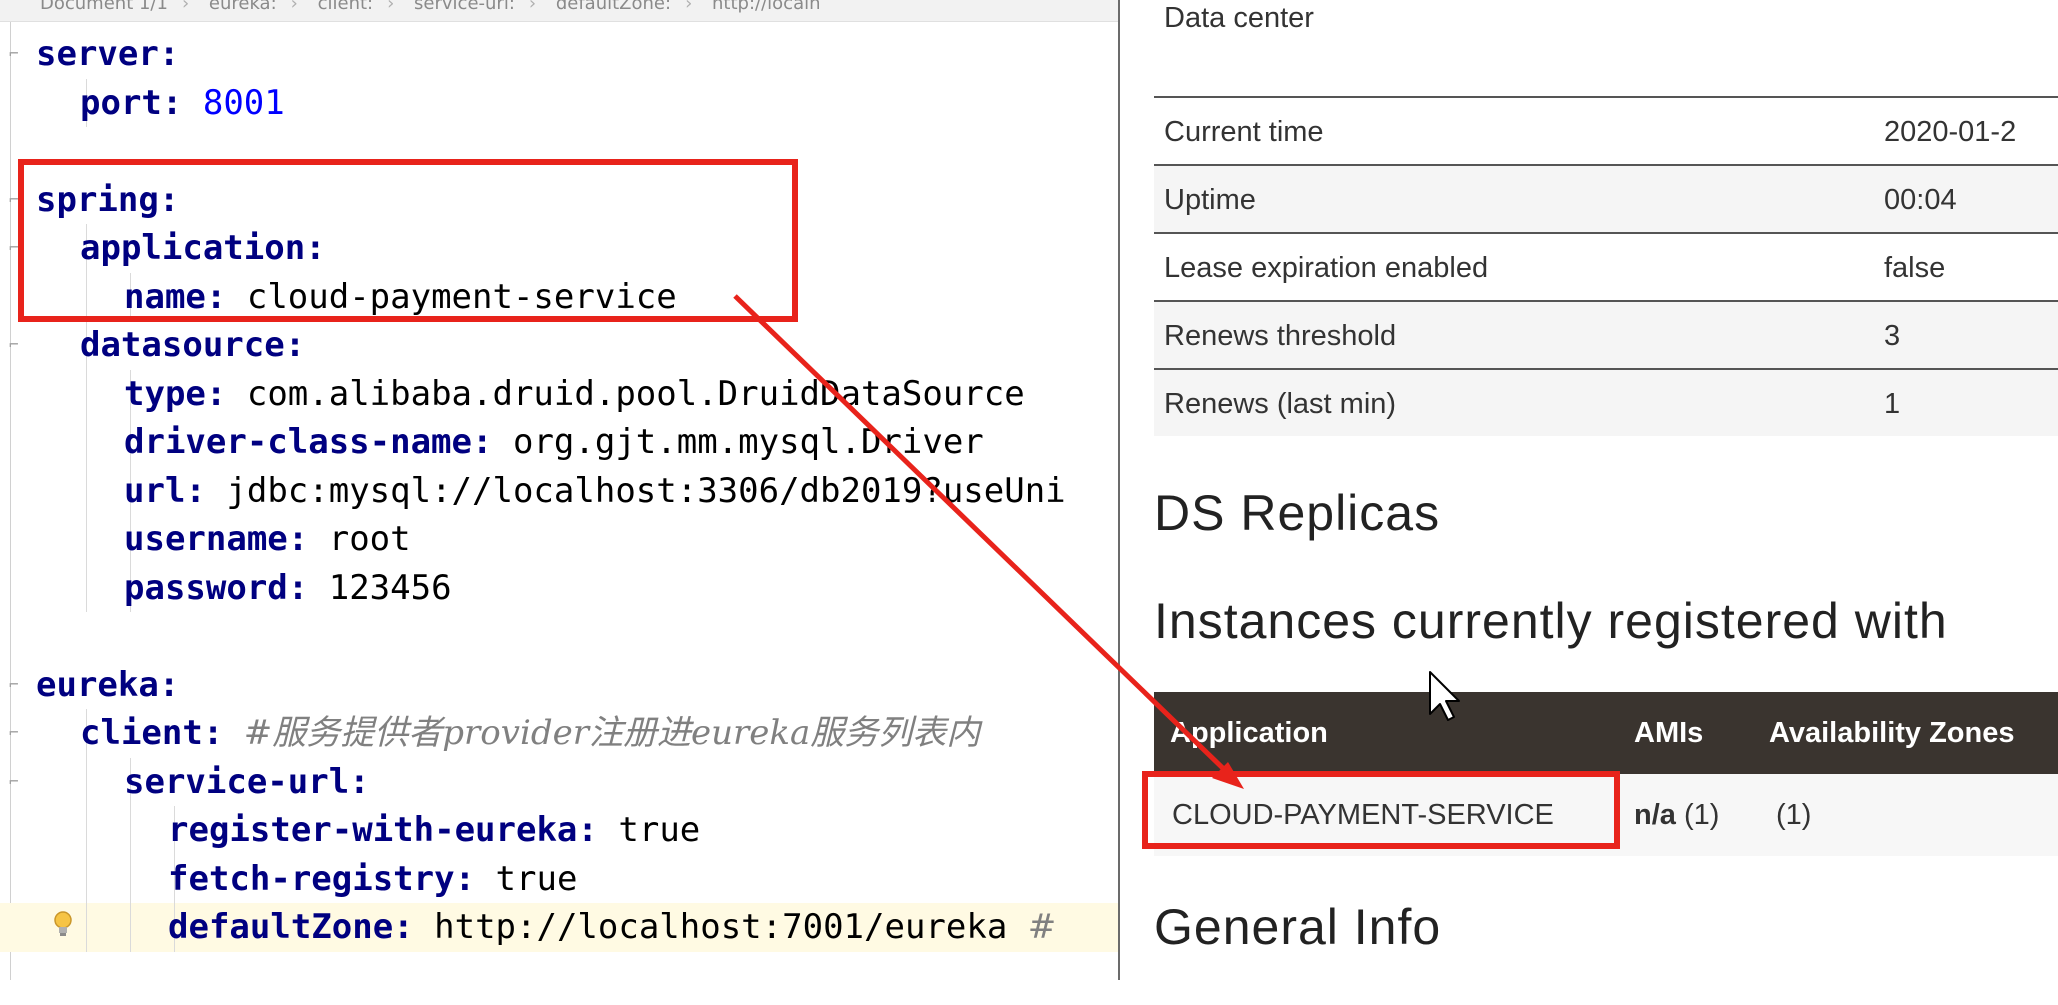 The height and width of the screenshot is (1005, 2058). What do you see at coordinates (1606, 131) in the screenshot?
I see `info-row: Current time 2020-01-2` at bounding box center [1606, 131].